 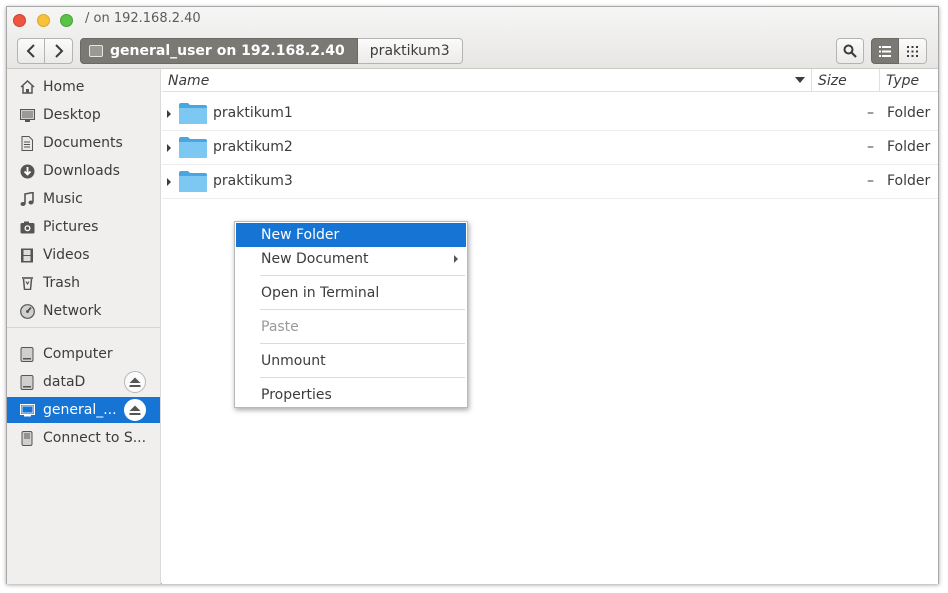 I want to click on sidebar-item-music: Music, so click(x=83, y=199).